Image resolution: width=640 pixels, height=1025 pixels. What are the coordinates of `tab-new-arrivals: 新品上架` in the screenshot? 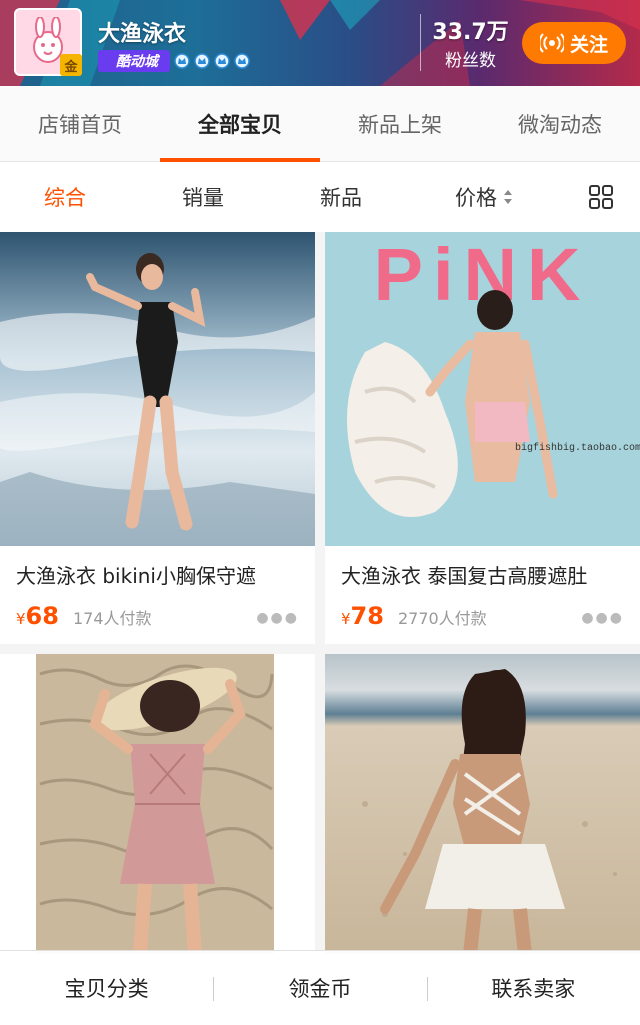 It's located at (400, 123).